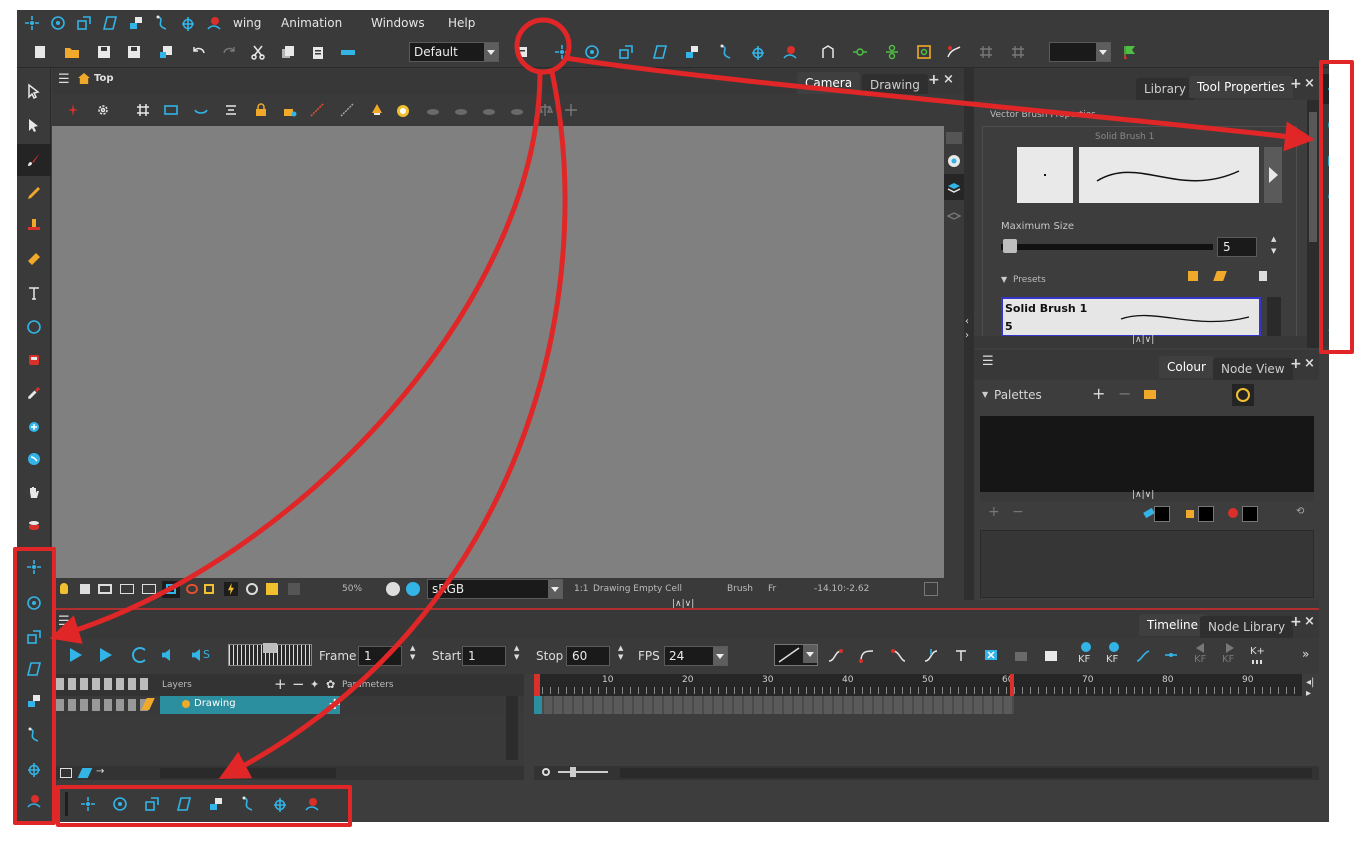  What do you see at coordinates (1004, 279) in the screenshot?
I see `presets-expand-icon: ▼` at bounding box center [1004, 279].